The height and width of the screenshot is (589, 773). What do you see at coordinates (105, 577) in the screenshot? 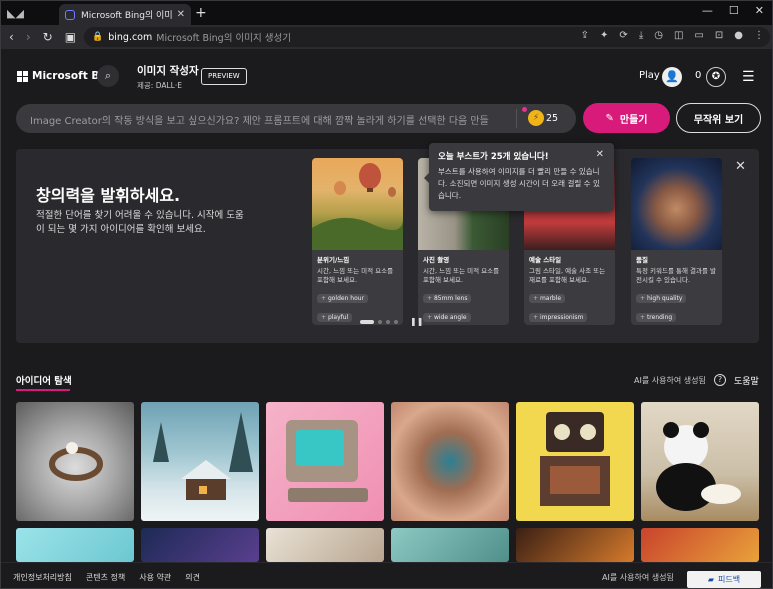
I see `content-policy-link: 콘텐츠 정책` at bounding box center [105, 577].